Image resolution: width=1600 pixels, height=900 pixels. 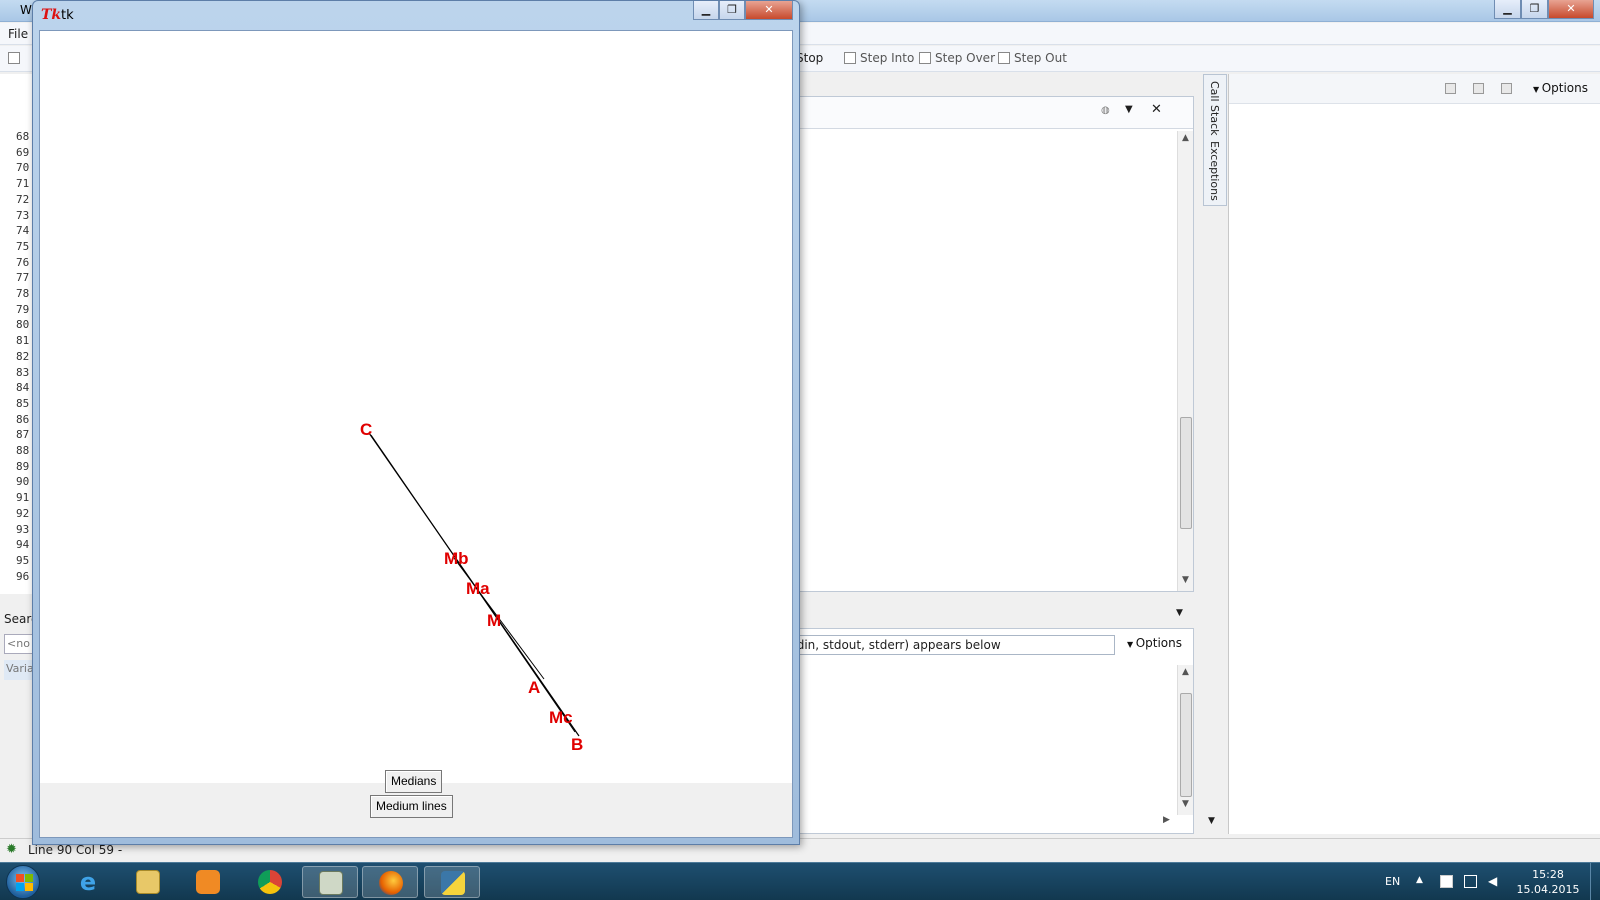 What do you see at coordinates (23, 246) in the screenshot?
I see `line-number: 75` at bounding box center [23, 246].